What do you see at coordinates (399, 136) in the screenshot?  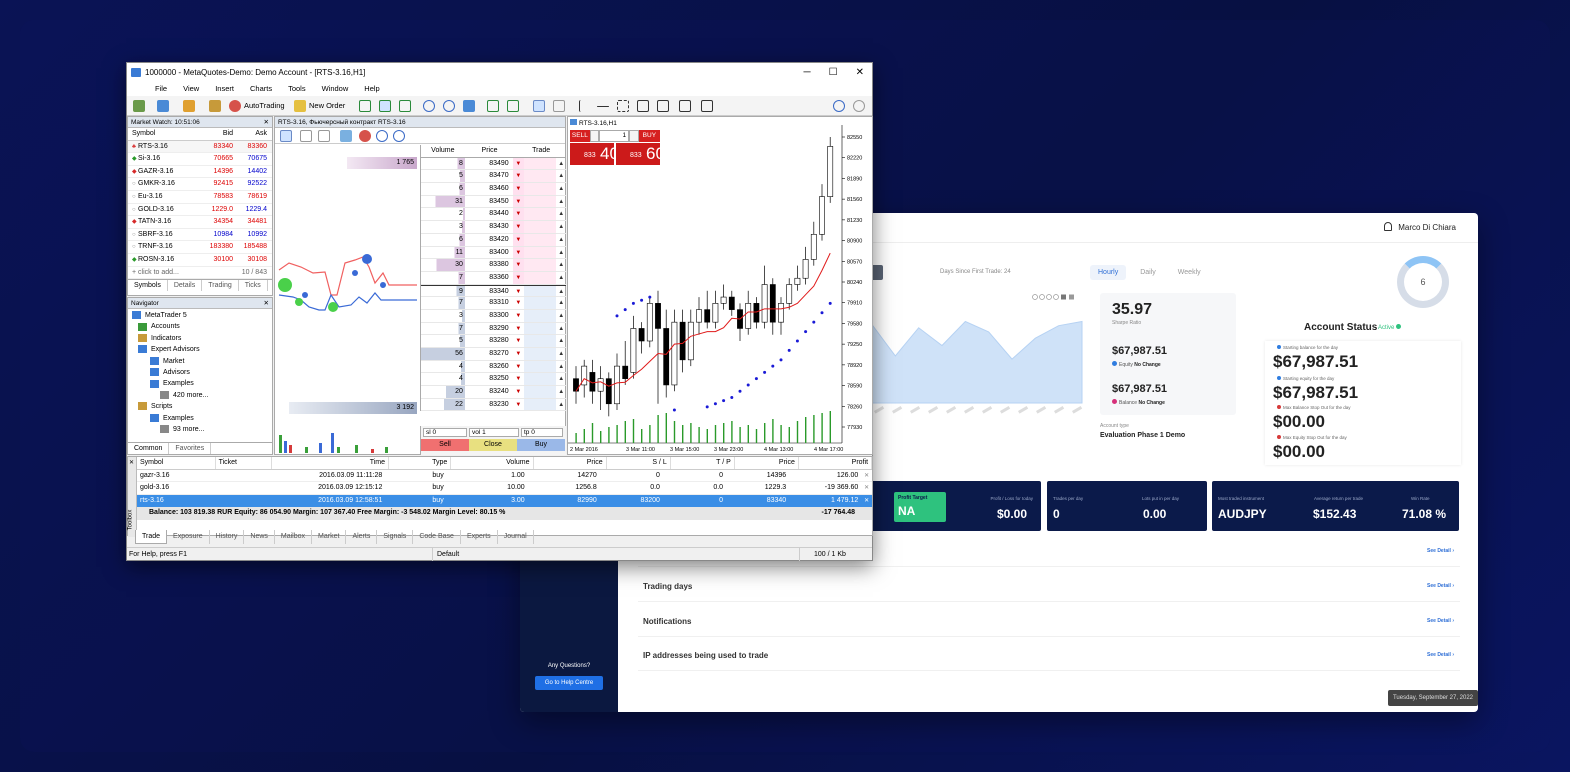 I see `zoom-out-icon` at bounding box center [399, 136].